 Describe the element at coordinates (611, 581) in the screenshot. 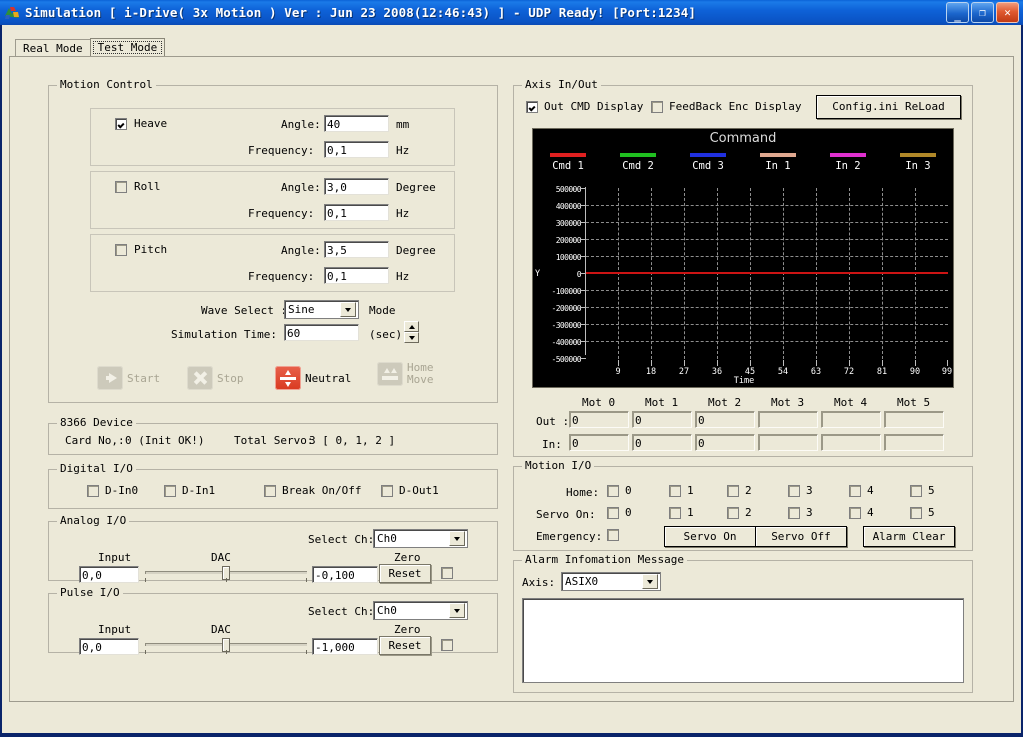

I see `alarm-axis-dropdown: ASIX0` at that location.